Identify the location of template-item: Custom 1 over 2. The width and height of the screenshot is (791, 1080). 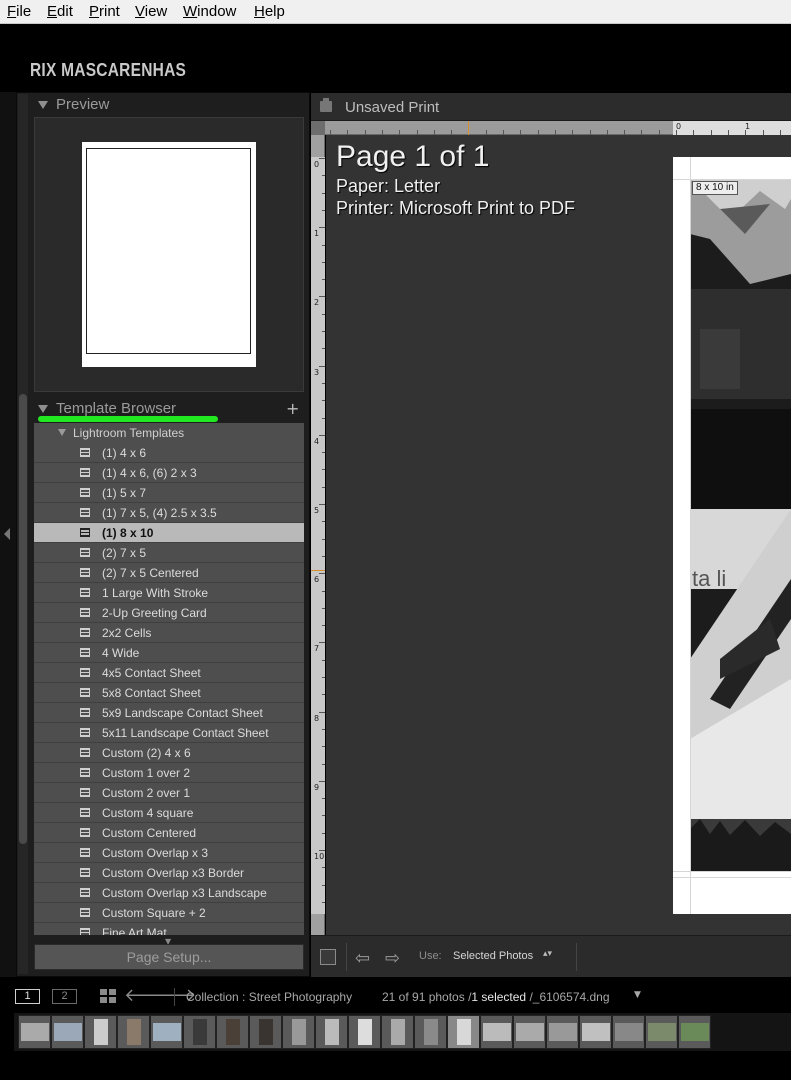
(169, 773).